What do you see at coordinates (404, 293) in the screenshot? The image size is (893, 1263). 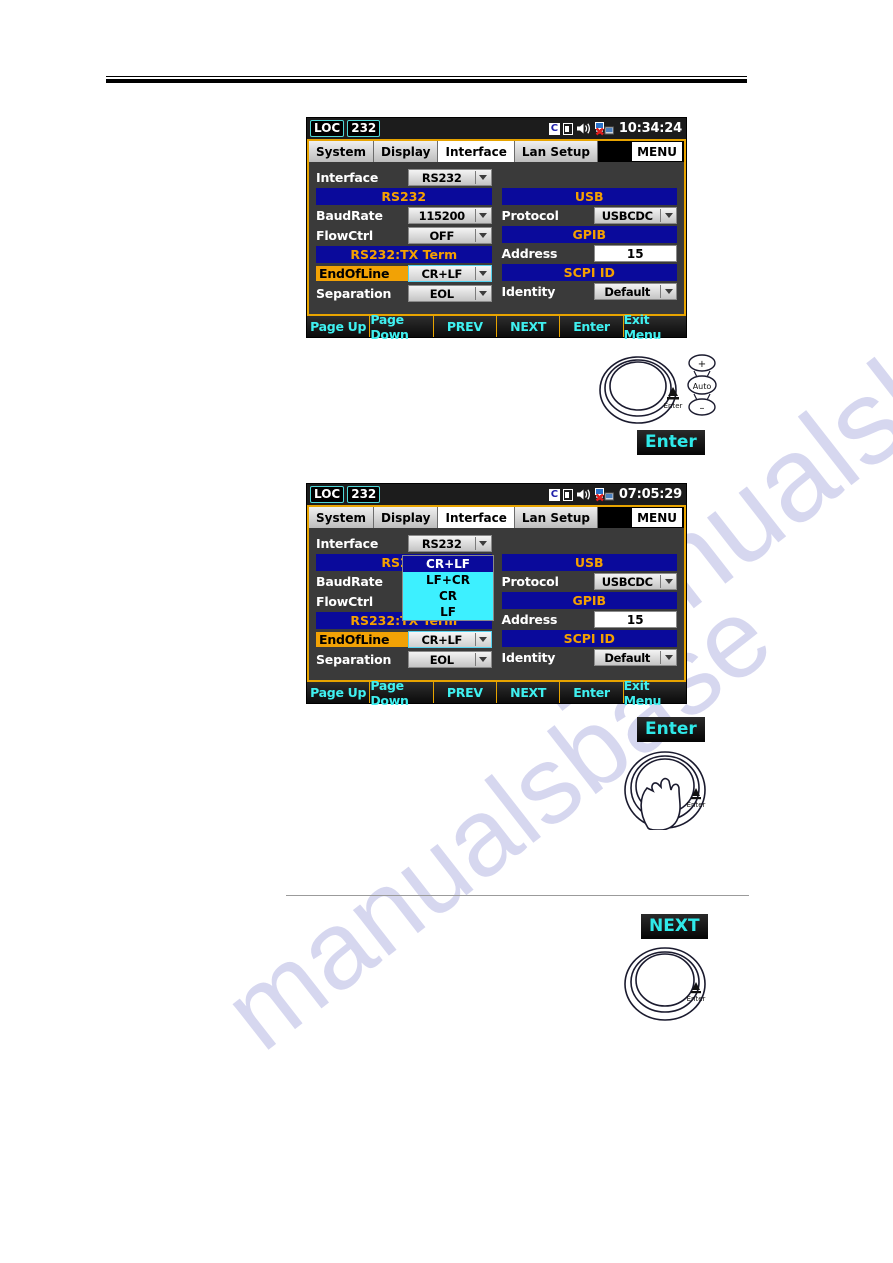 I see `separation-row: Separation EOL` at bounding box center [404, 293].